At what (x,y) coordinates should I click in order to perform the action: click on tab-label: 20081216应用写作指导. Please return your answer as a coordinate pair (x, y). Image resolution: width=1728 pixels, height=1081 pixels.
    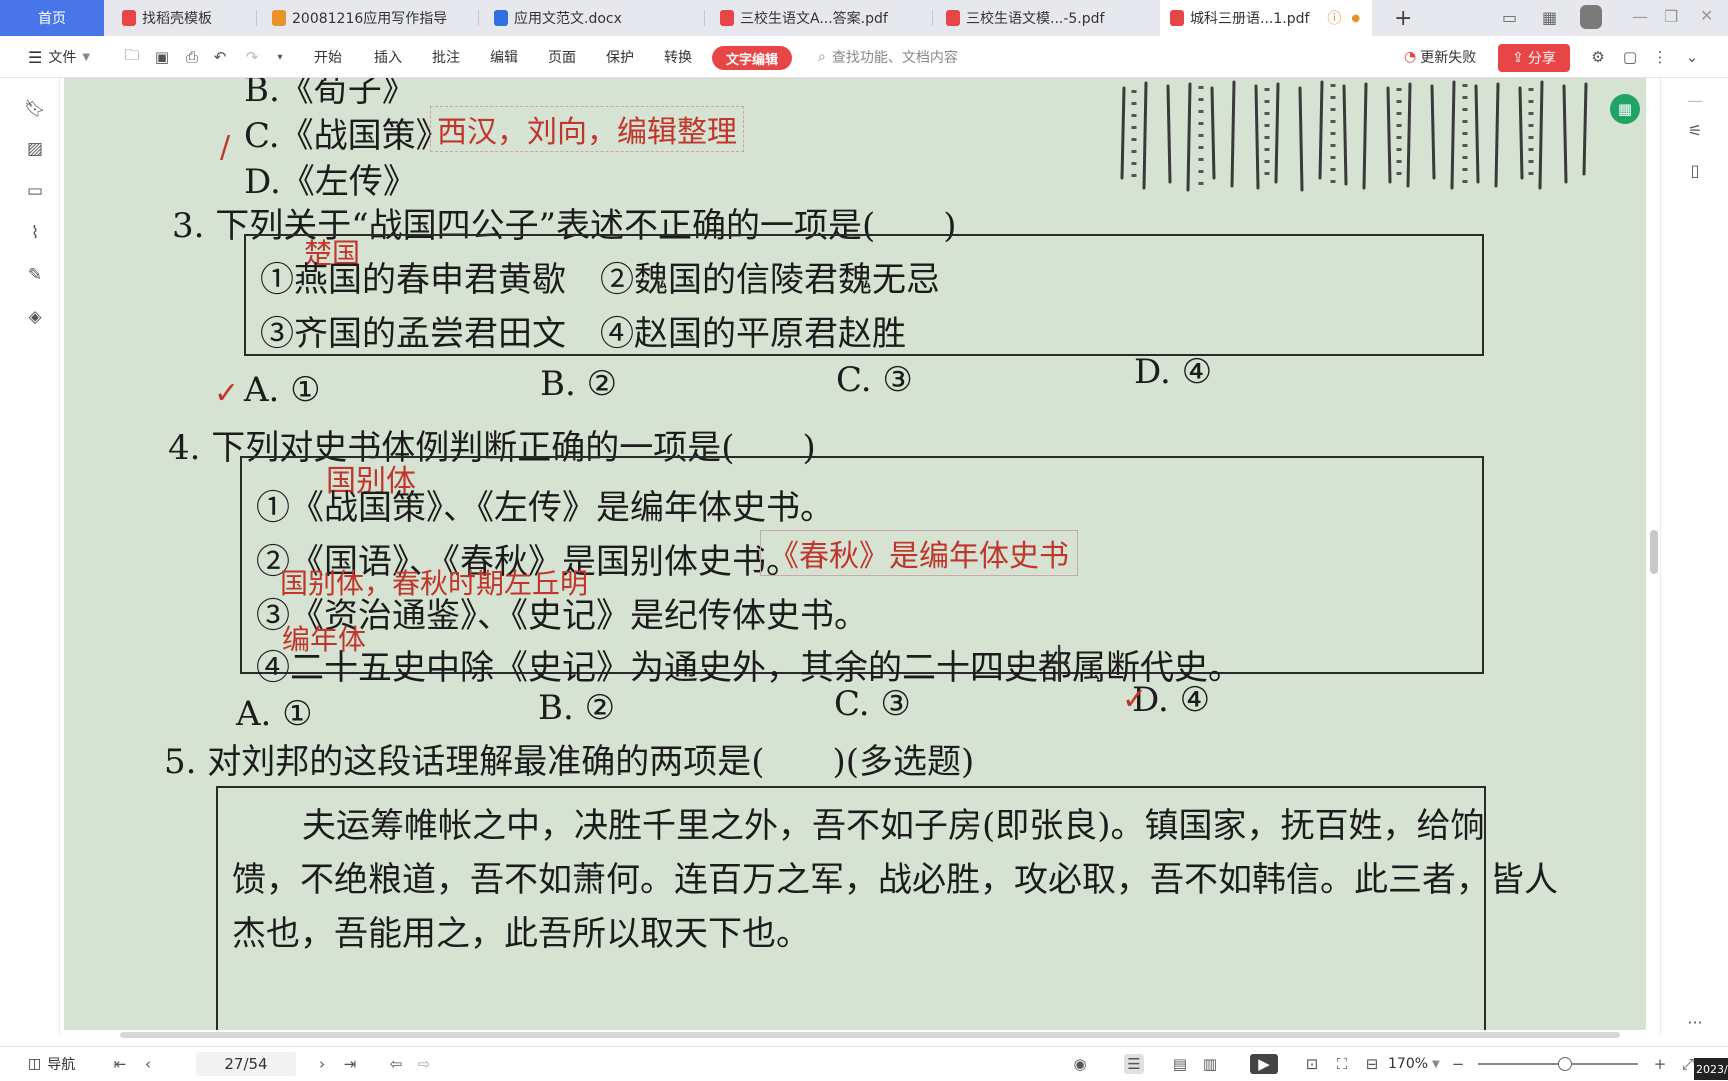
    Looking at the image, I should click on (370, 19).